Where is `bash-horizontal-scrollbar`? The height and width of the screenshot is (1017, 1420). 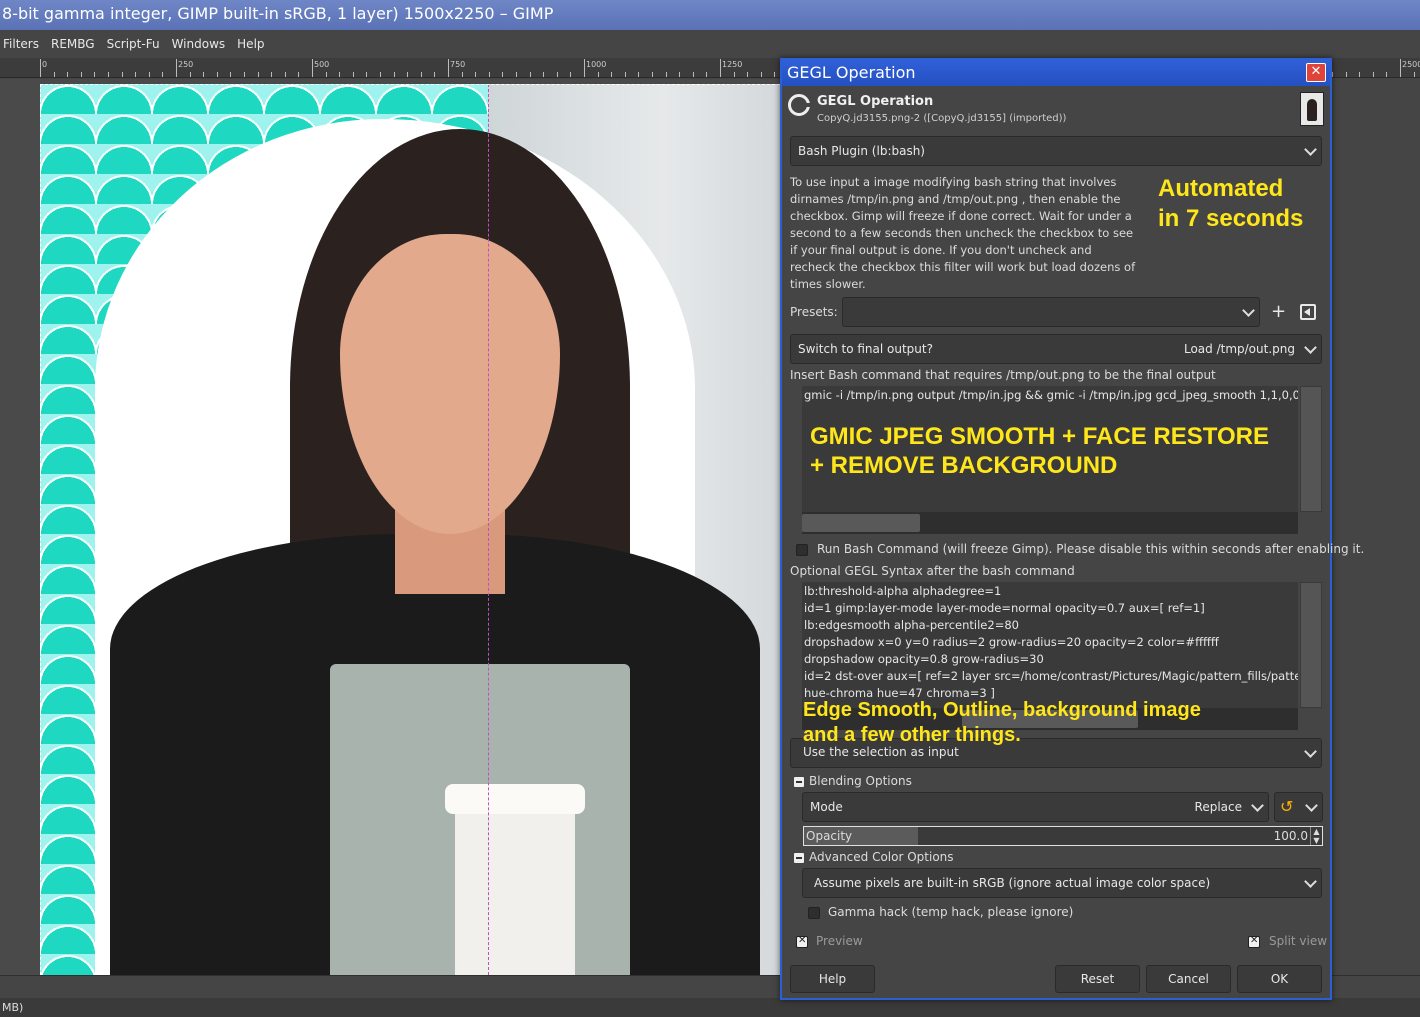 bash-horizontal-scrollbar is located at coordinates (1050, 523).